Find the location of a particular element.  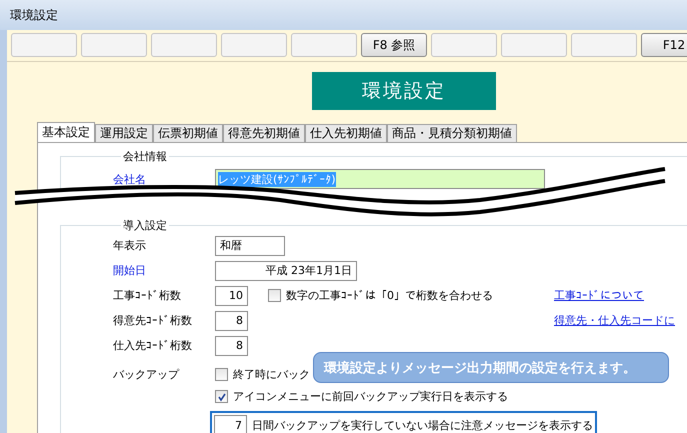

tab: 商品・見積分類初期値 is located at coordinates (452, 133).